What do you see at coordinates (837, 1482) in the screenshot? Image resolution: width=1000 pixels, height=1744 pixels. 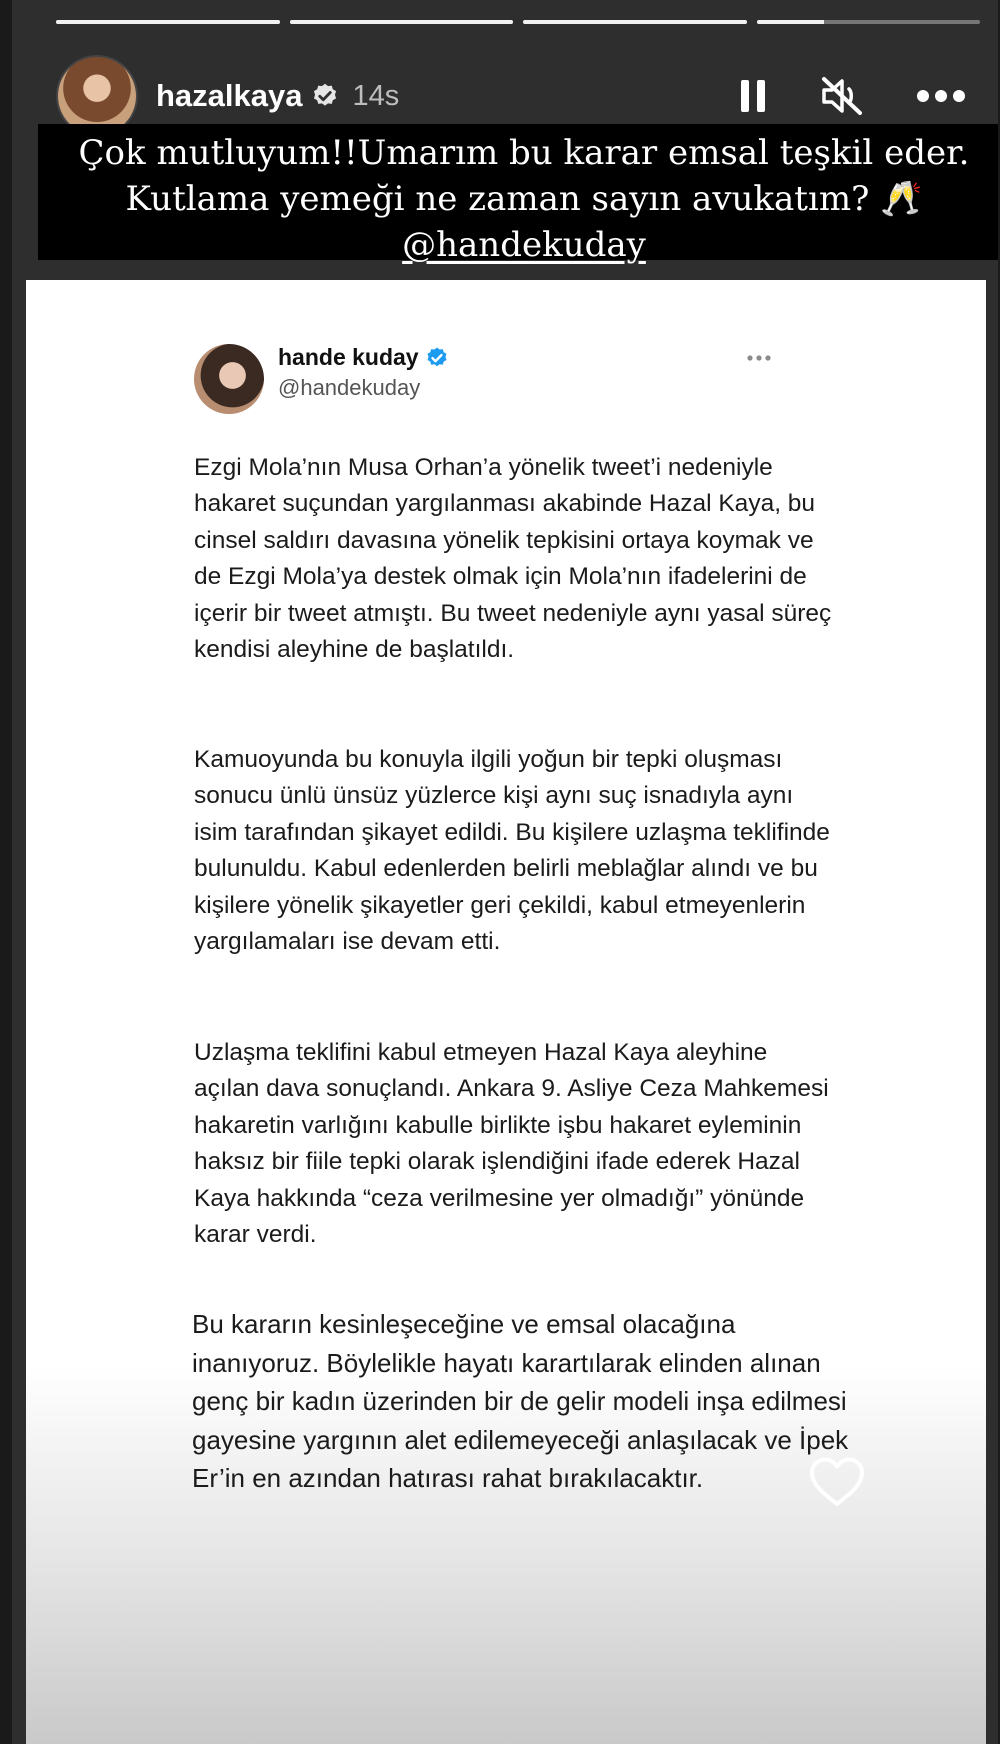 I see `heart-icon` at bounding box center [837, 1482].